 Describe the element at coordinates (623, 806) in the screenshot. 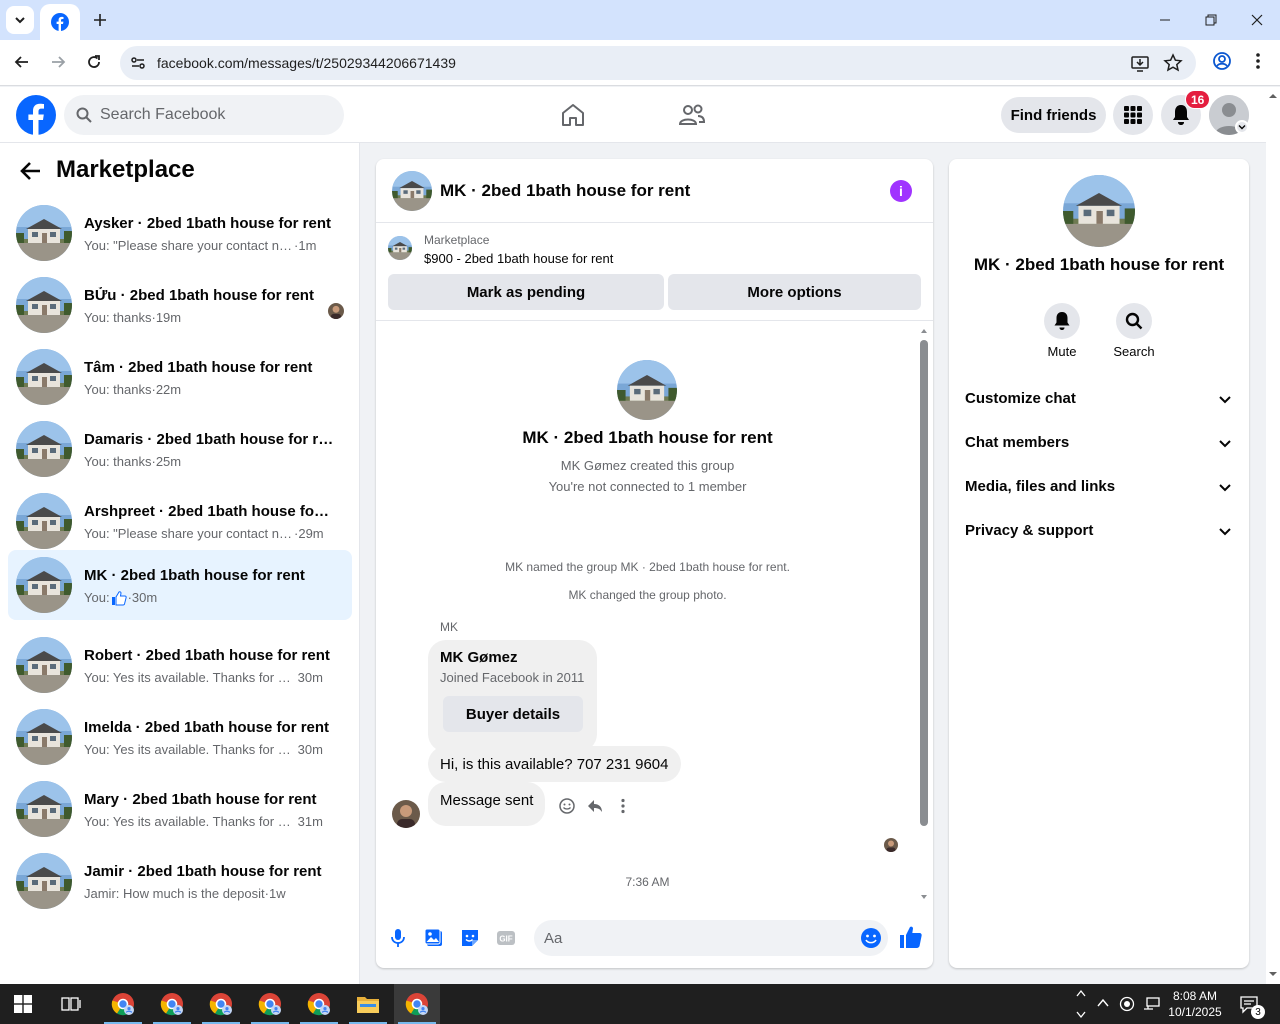

I see `more-actions-button` at that location.